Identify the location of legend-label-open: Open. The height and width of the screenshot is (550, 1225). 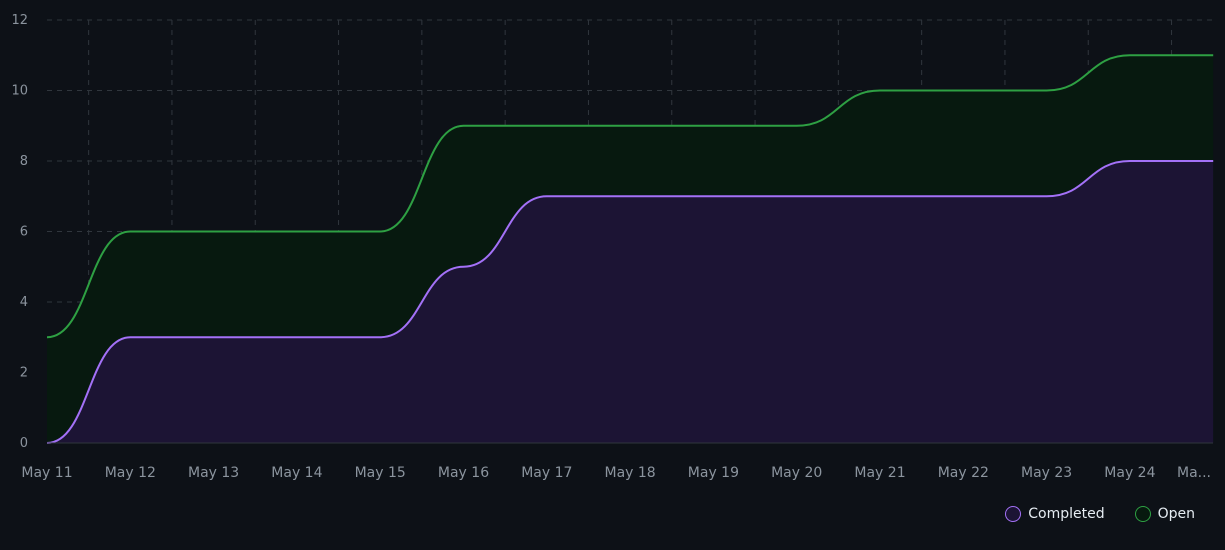
(1176, 514).